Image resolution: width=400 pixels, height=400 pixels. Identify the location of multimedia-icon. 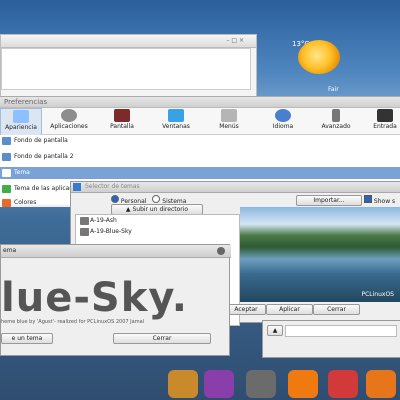
(219, 384).